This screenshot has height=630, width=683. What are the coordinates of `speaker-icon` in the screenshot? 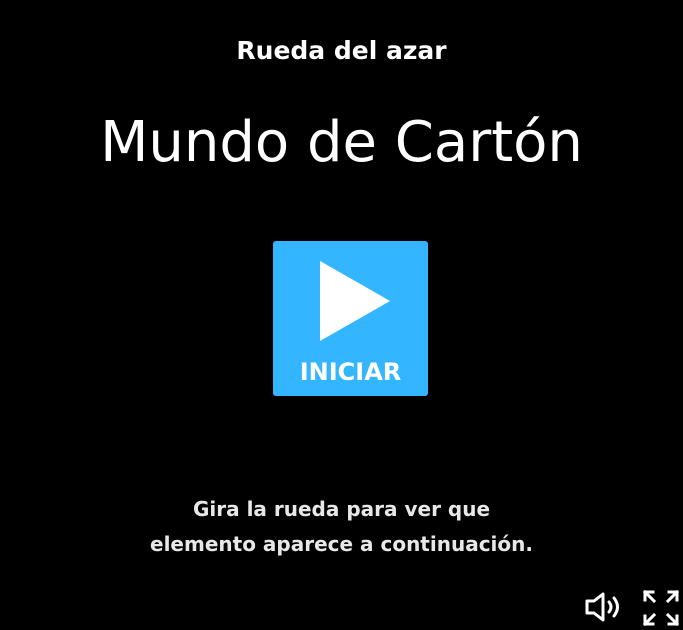 It's located at (602, 607).